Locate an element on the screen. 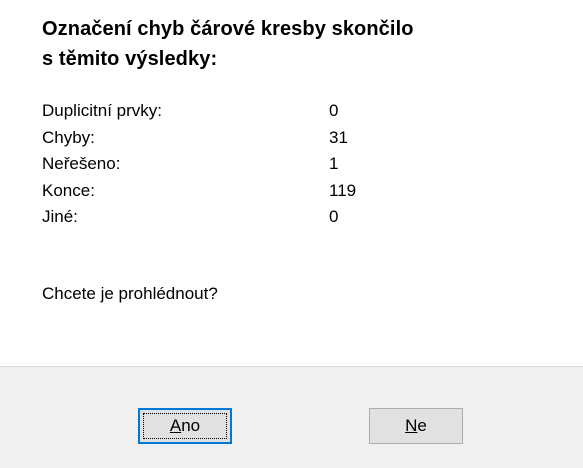 The height and width of the screenshot is (468, 583). no-button-label: Ne is located at coordinates (416, 426).